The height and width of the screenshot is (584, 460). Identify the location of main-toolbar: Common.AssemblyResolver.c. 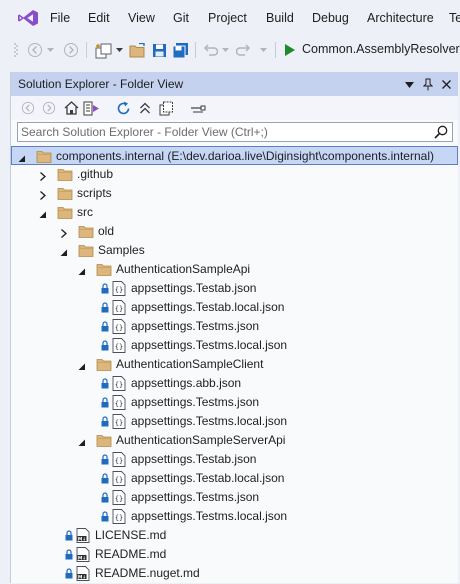
(230, 50).